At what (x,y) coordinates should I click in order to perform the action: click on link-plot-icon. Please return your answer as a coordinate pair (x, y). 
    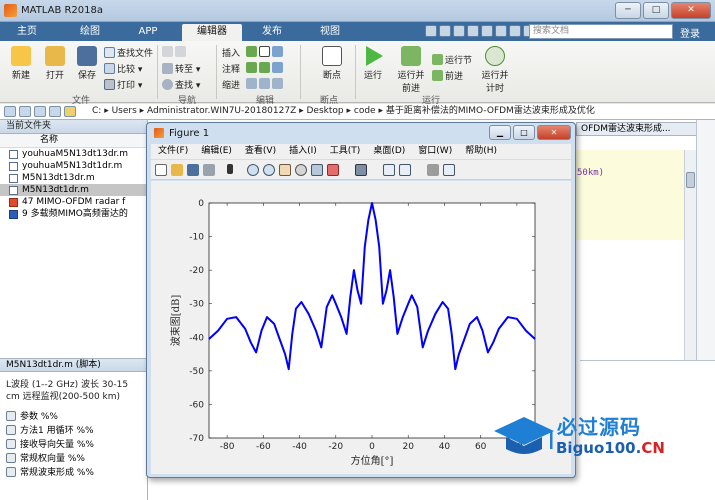
    Looking at the image, I should click on (361, 170).